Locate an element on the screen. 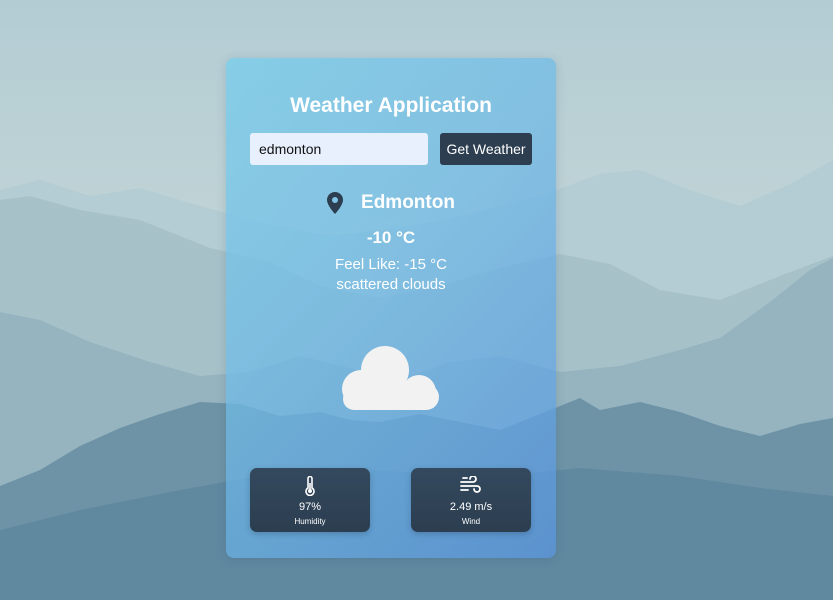  cloud-icon is located at coordinates (390, 378).